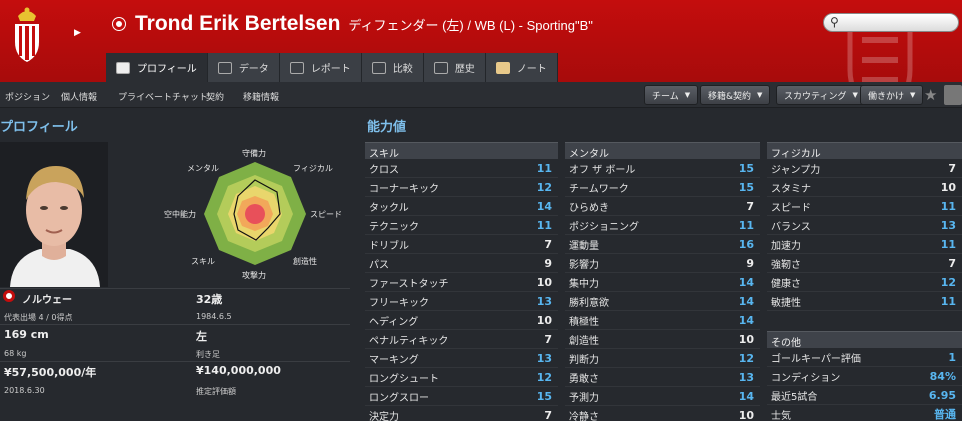  I want to click on attribute-row: ファーストタッチ 10, so click(461, 282).